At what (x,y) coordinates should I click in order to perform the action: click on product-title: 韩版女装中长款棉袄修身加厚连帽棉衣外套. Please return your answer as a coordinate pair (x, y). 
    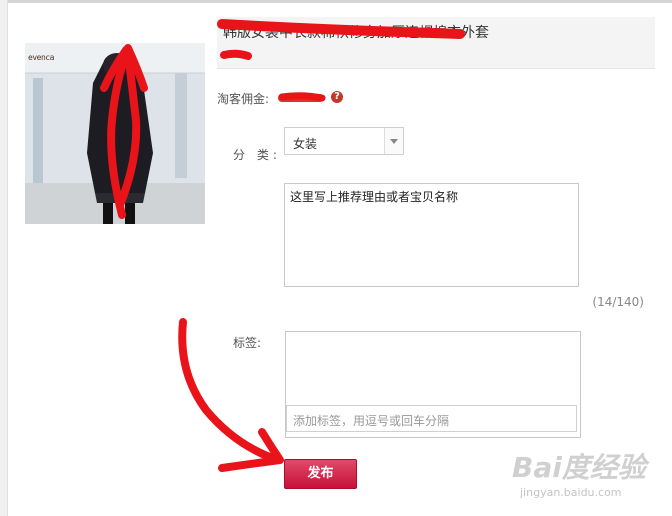
    Looking at the image, I should click on (356, 33).